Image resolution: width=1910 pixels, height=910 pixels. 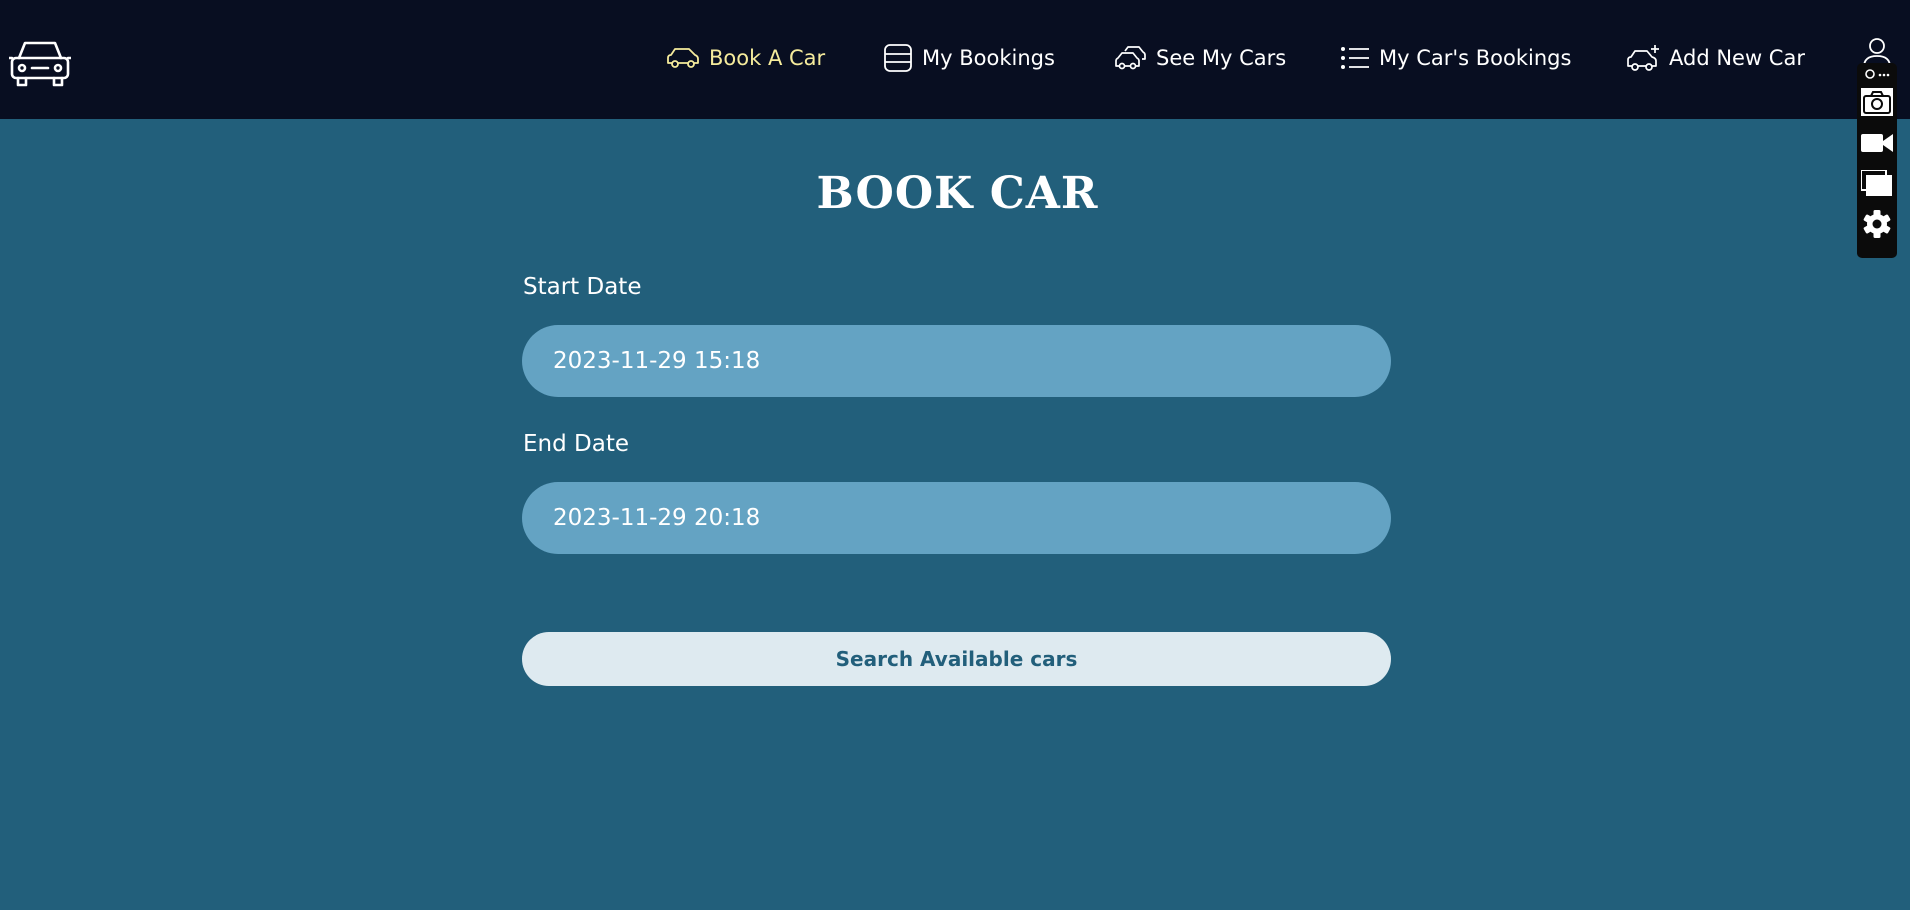 I want to click on end-date-input, so click(x=956, y=518).